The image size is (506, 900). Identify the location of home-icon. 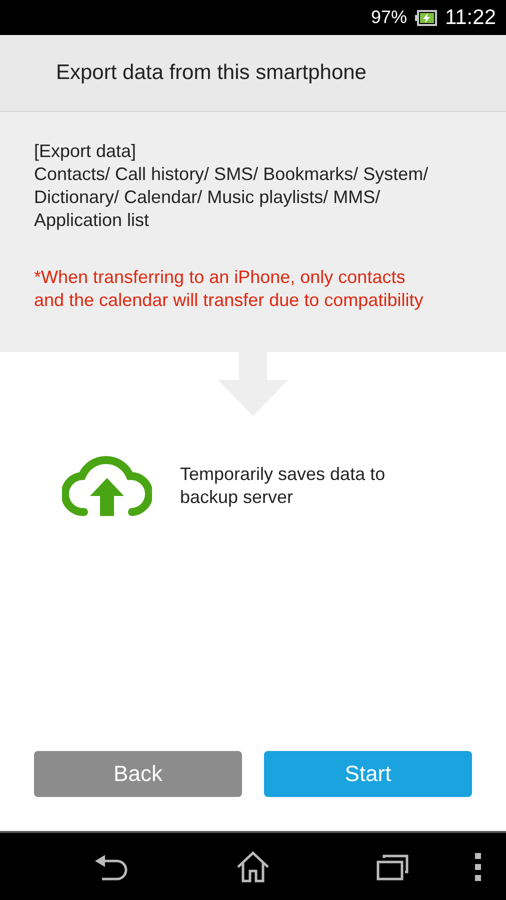
(253, 866).